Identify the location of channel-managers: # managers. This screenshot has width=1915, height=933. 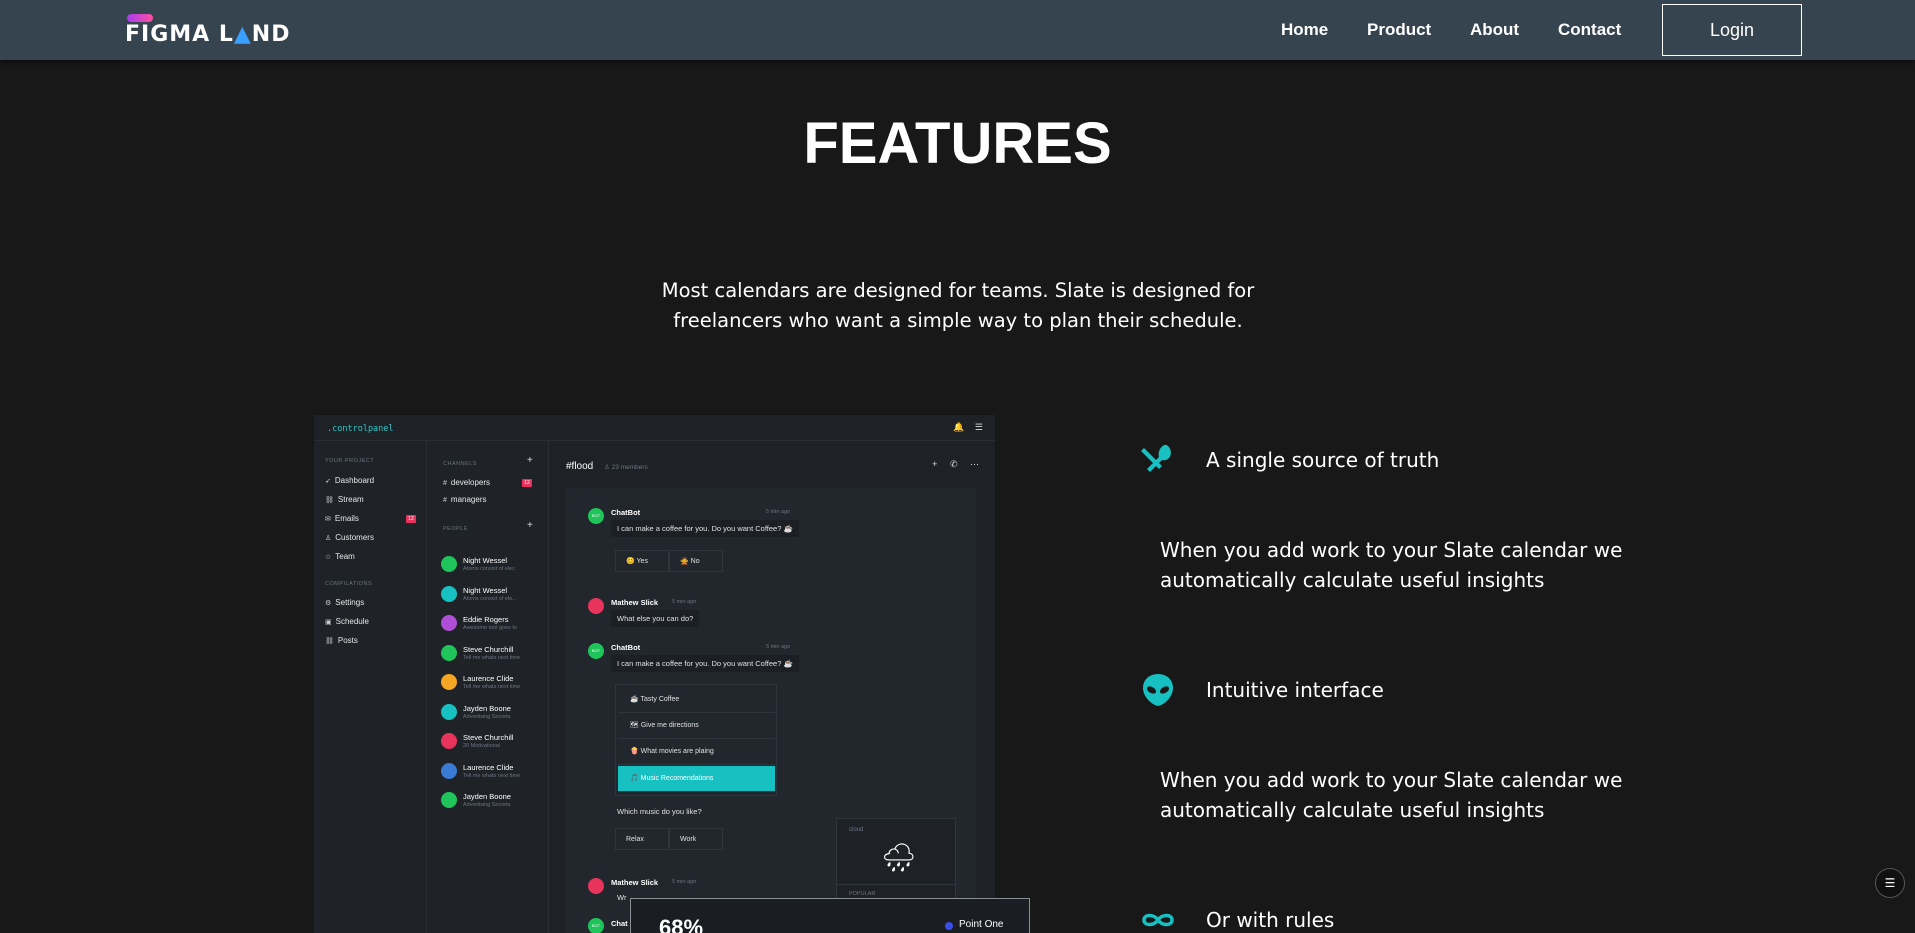
(465, 499).